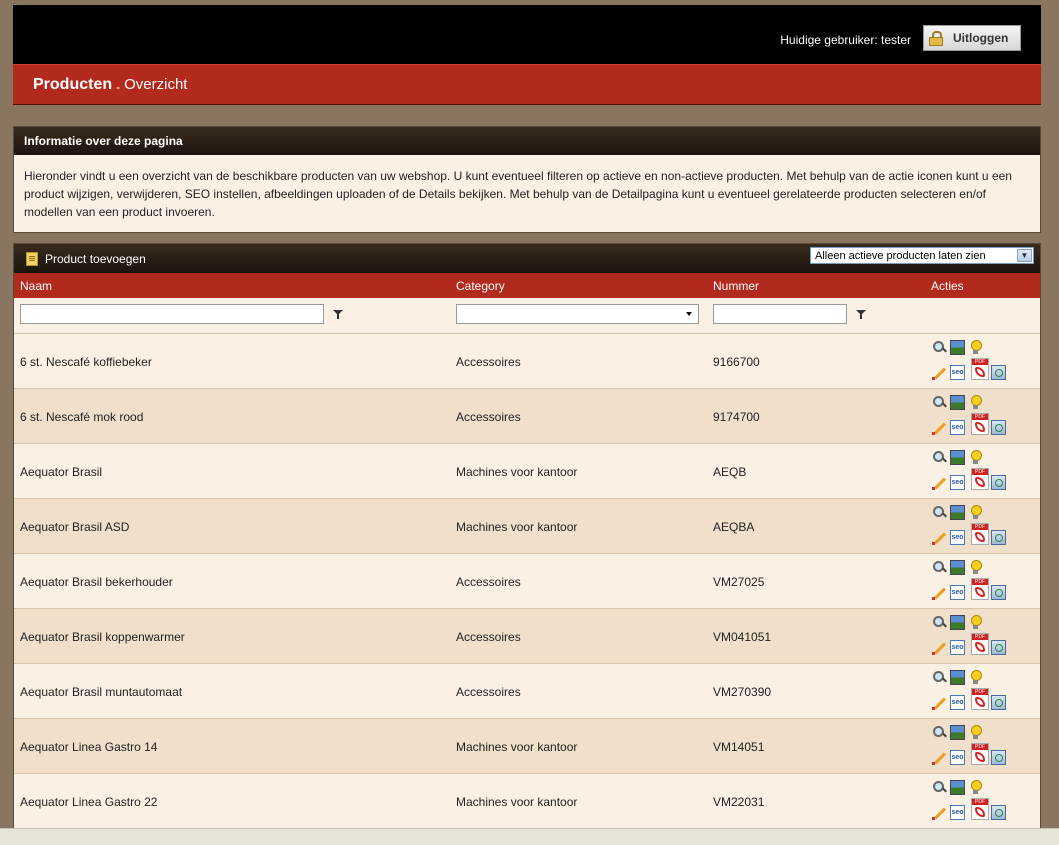 The image size is (1059, 845). I want to click on add-product-link: Product toevoegen, so click(95, 259).